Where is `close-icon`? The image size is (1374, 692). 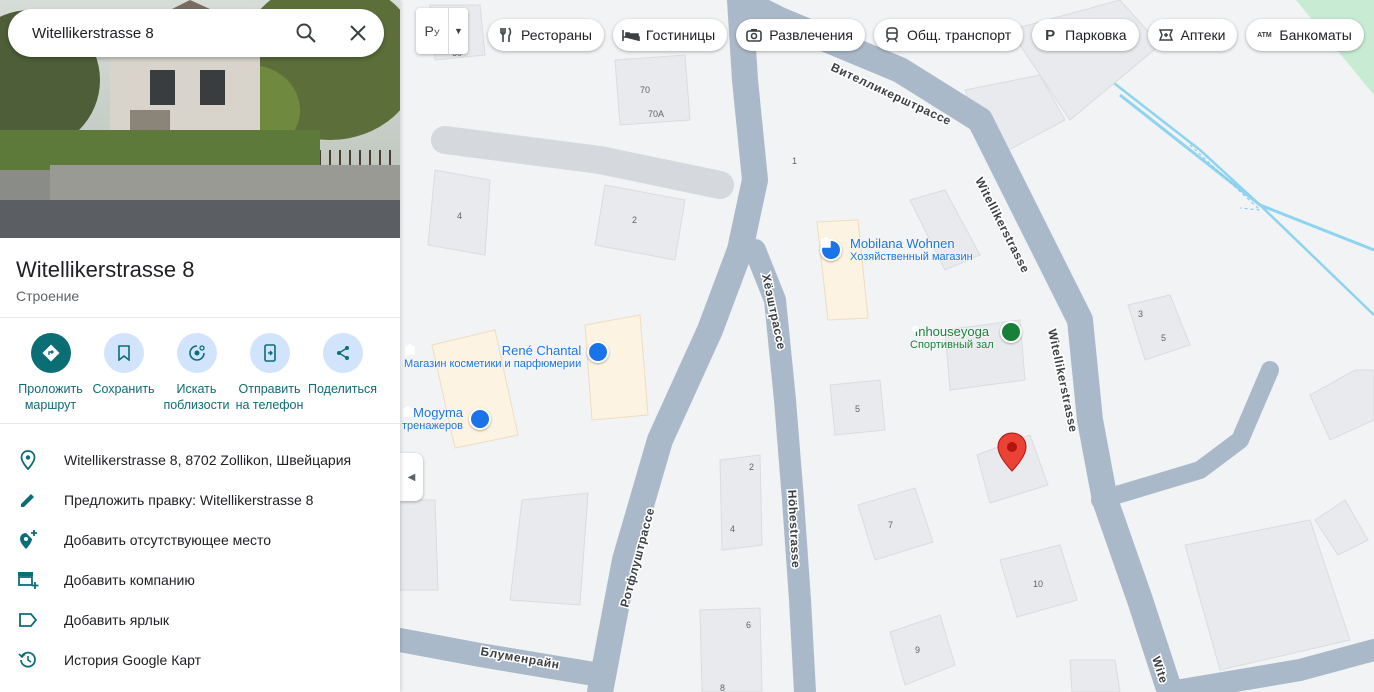
close-icon is located at coordinates (358, 33).